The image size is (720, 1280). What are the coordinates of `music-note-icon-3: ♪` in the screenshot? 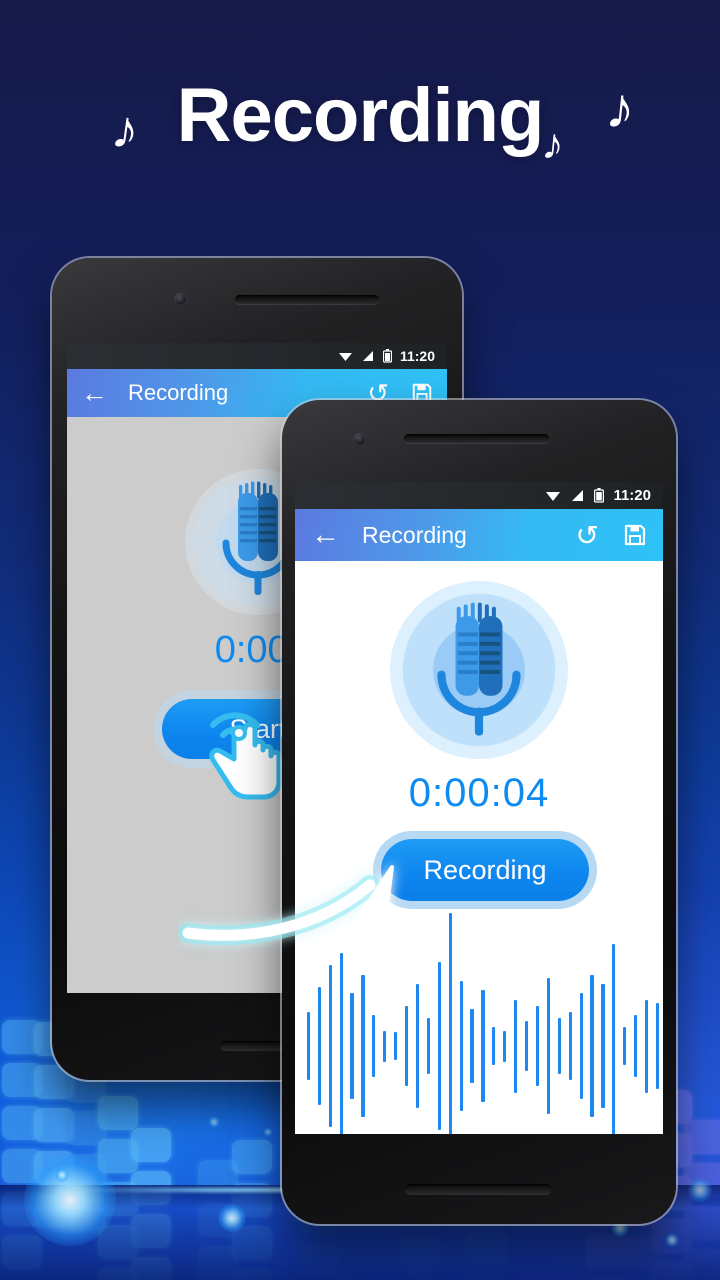 It's located at (620, 108).